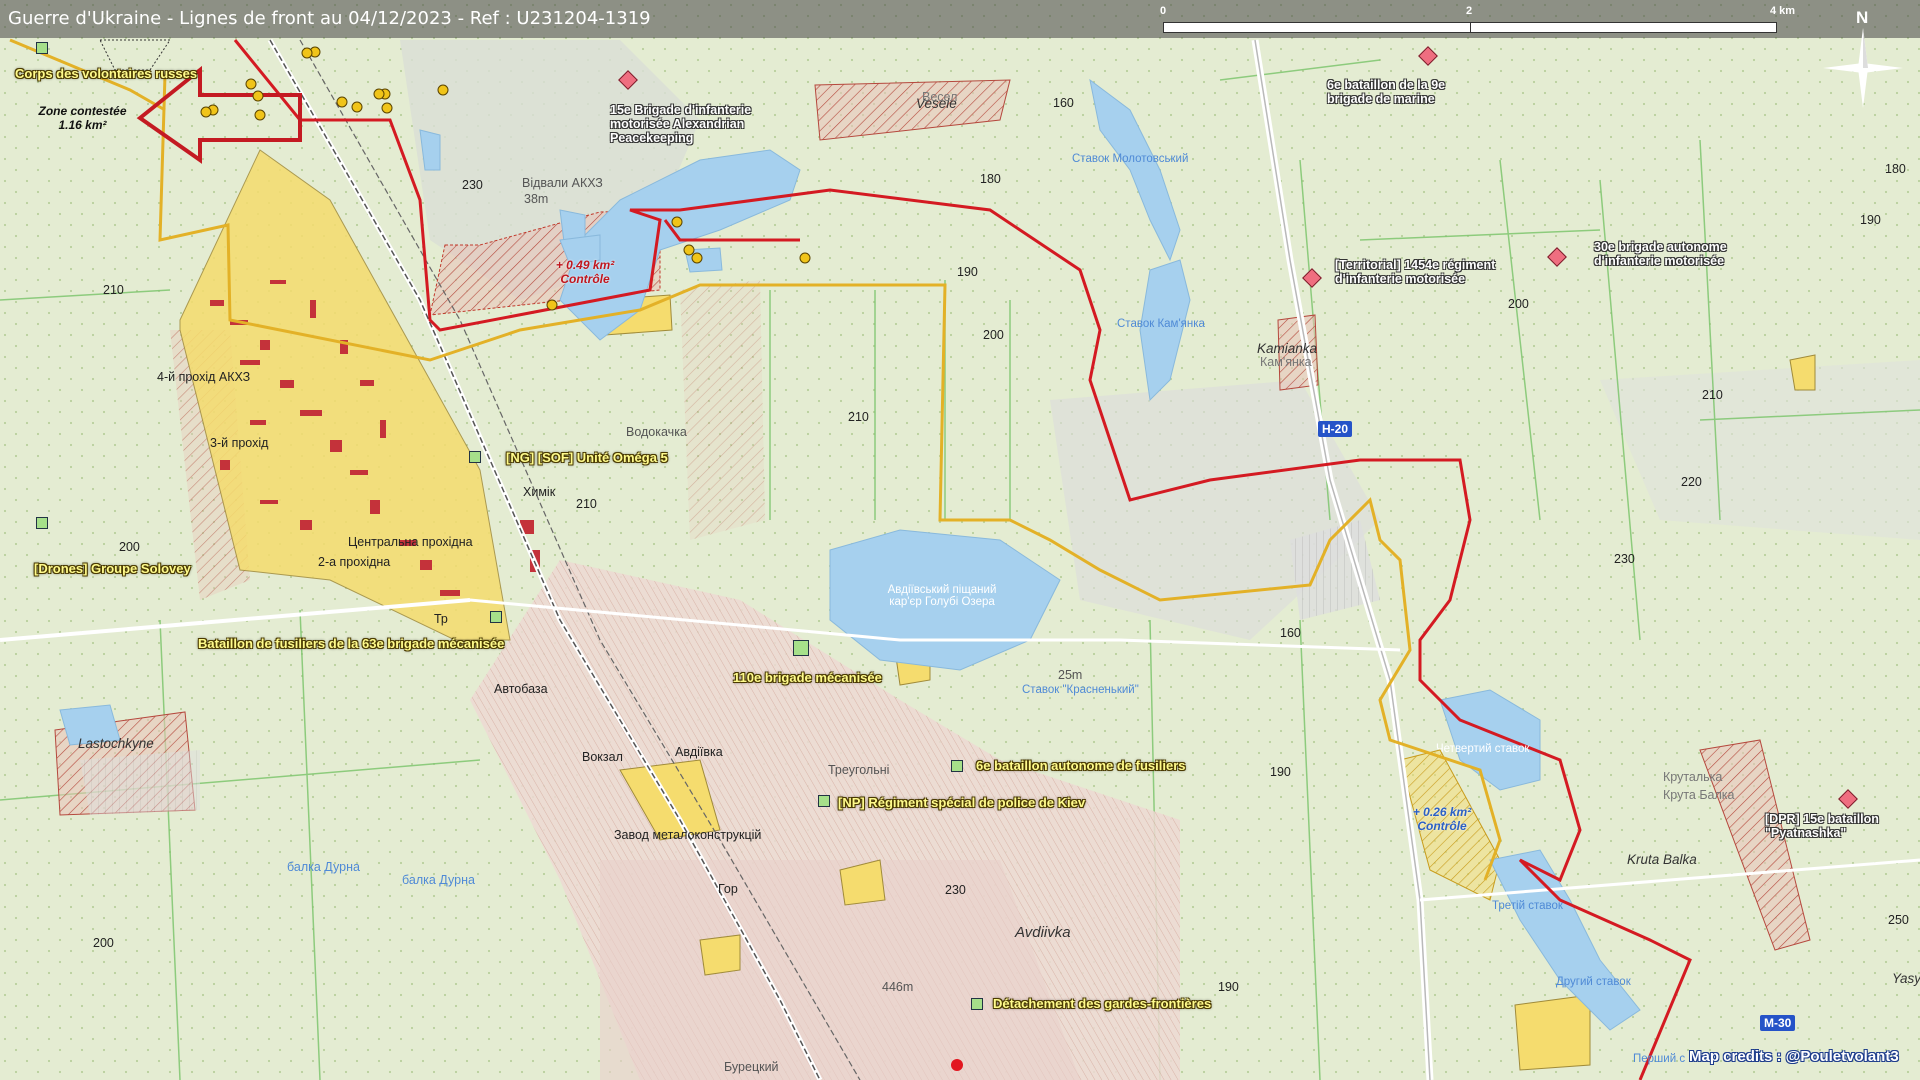 The height and width of the screenshot is (1080, 1920). Describe the element at coordinates (962, 802) in the screenshot. I see `unit-label-police-kiev: [NP] Régiment spécial de police de Kiev` at that location.